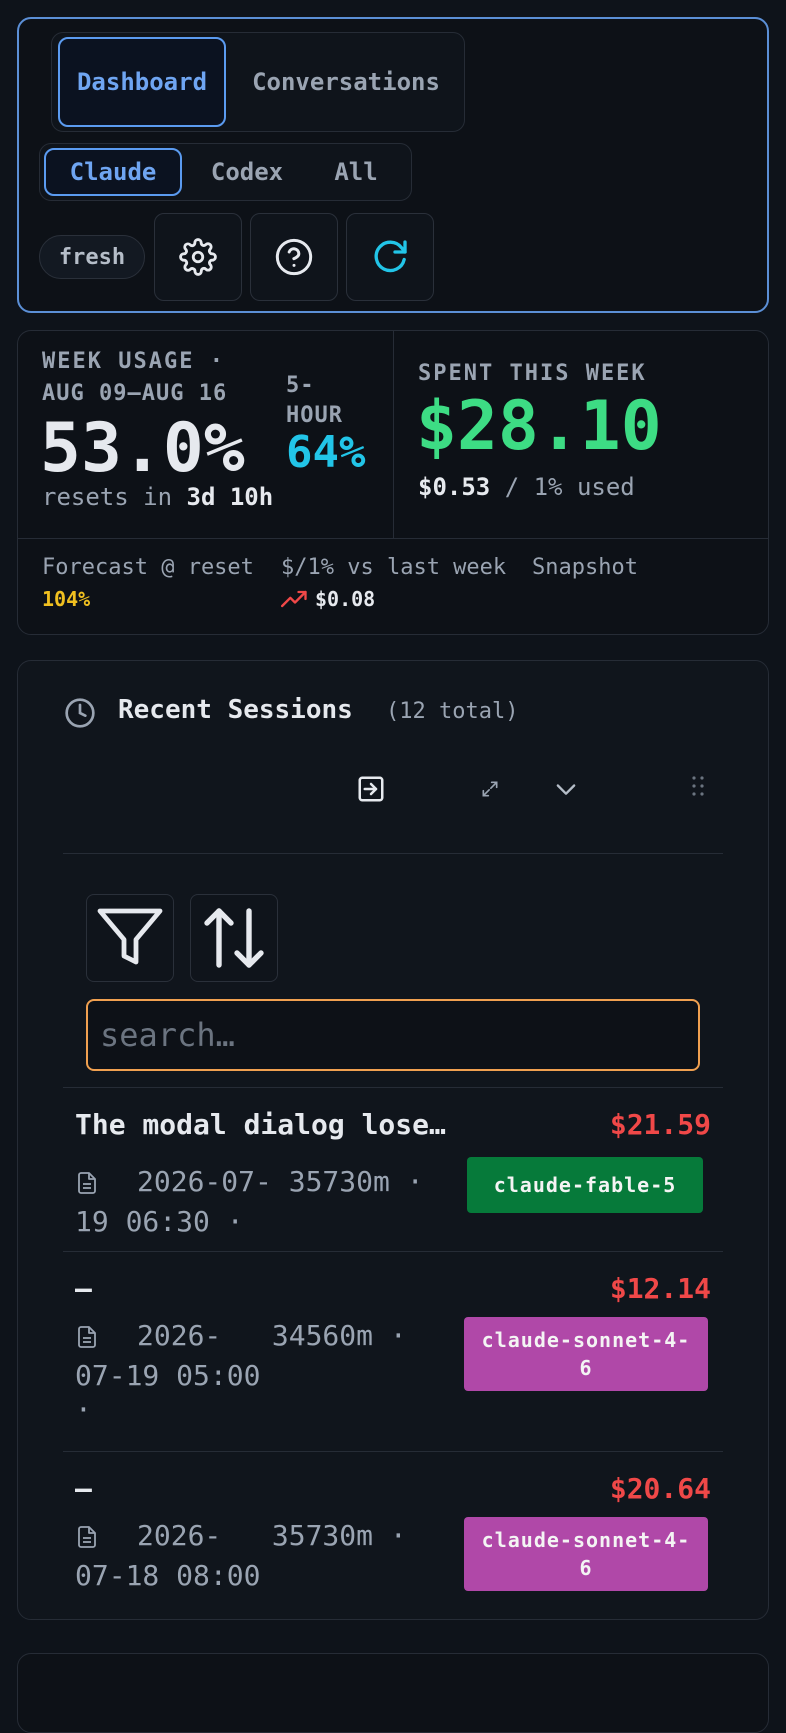 The image size is (786, 1733). What do you see at coordinates (83, 1409) in the screenshot?
I see `session-meta-line-3: ·` at bounding box center [83, 1409].